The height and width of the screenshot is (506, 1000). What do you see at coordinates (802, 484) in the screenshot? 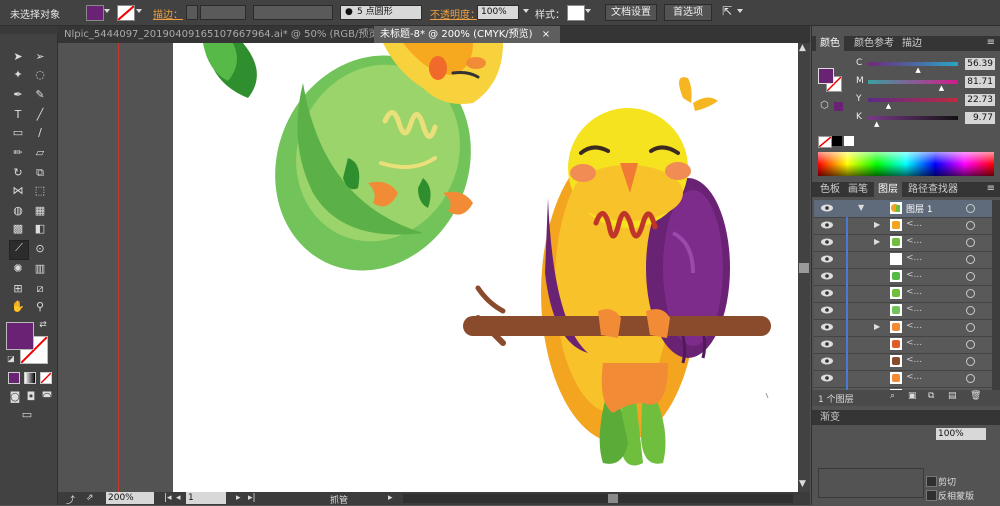
I see `scroll-down-icon: ▼` at bounding box center [802, 484].